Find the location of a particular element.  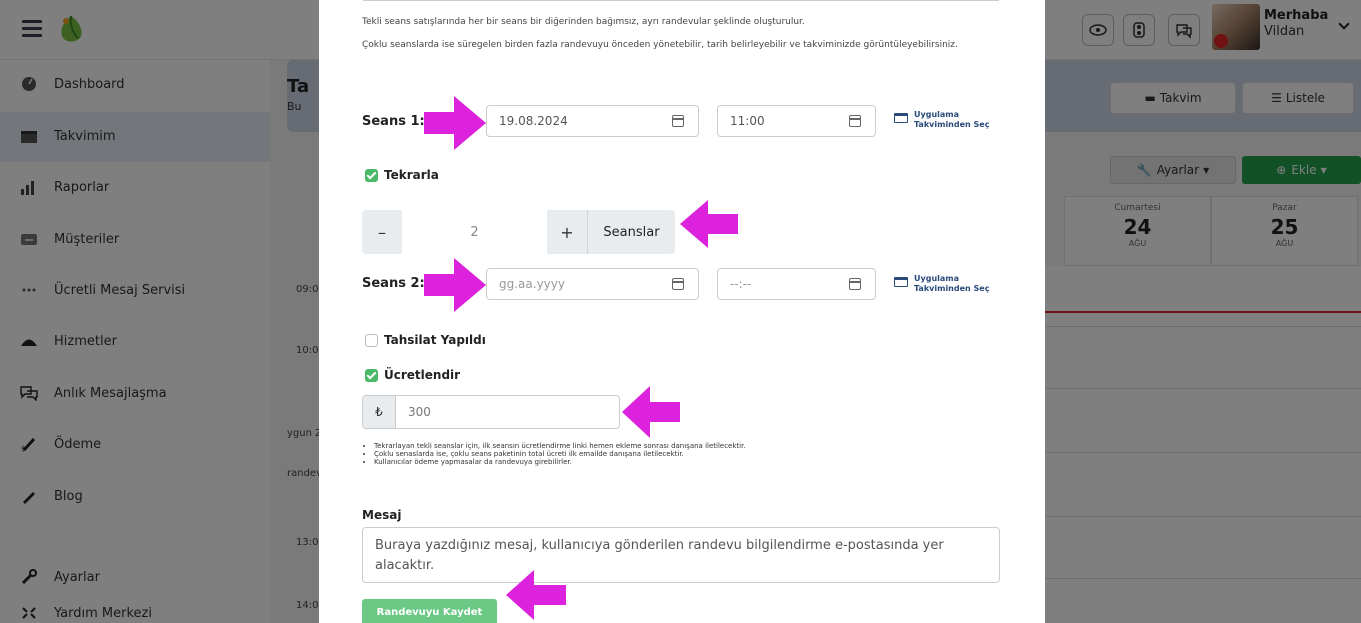

session1-date-input: 19.08.2024 is located at coordinates (592, 121).